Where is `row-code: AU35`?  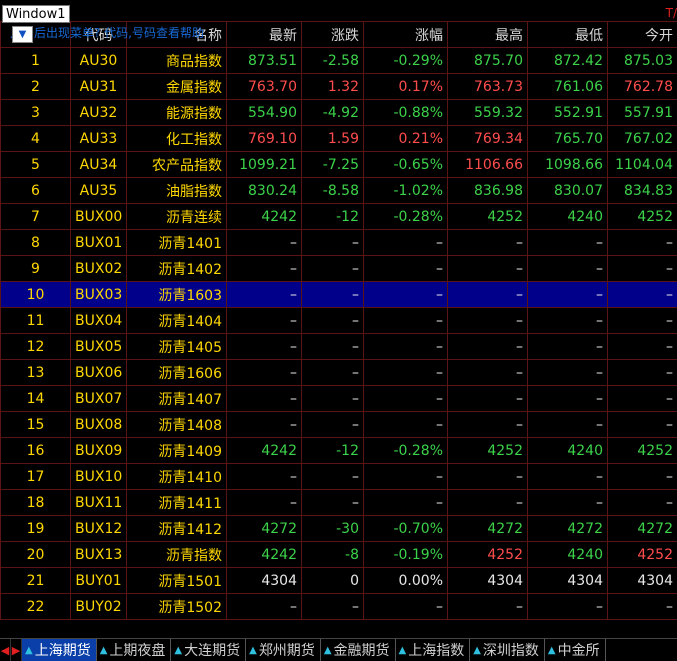 row-code: AU35 is located at coordinates (98, 190).